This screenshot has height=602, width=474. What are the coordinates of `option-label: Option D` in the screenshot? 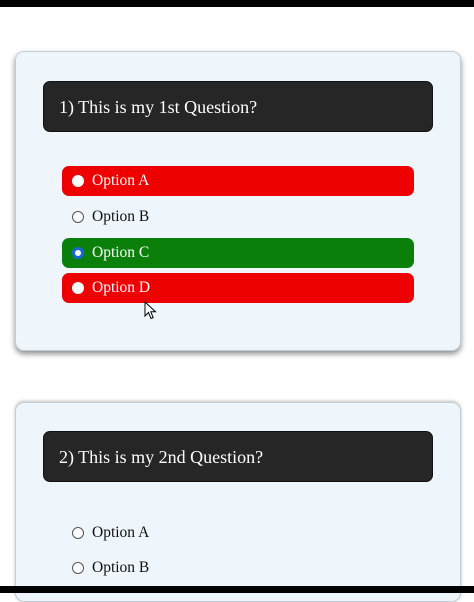 It's located at (121, 287).